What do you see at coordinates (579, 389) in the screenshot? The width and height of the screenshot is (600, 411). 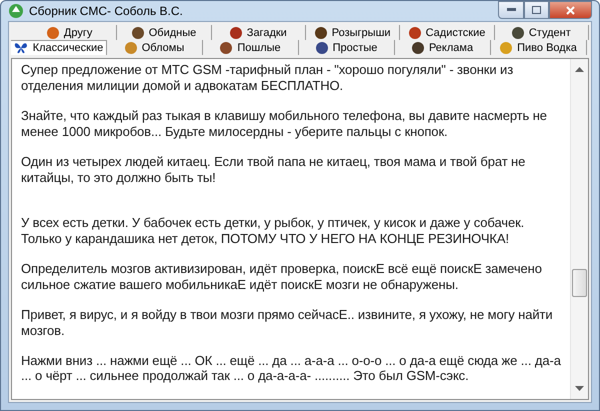 I see `scroll-down-icon` at bounding box center [579, 389].